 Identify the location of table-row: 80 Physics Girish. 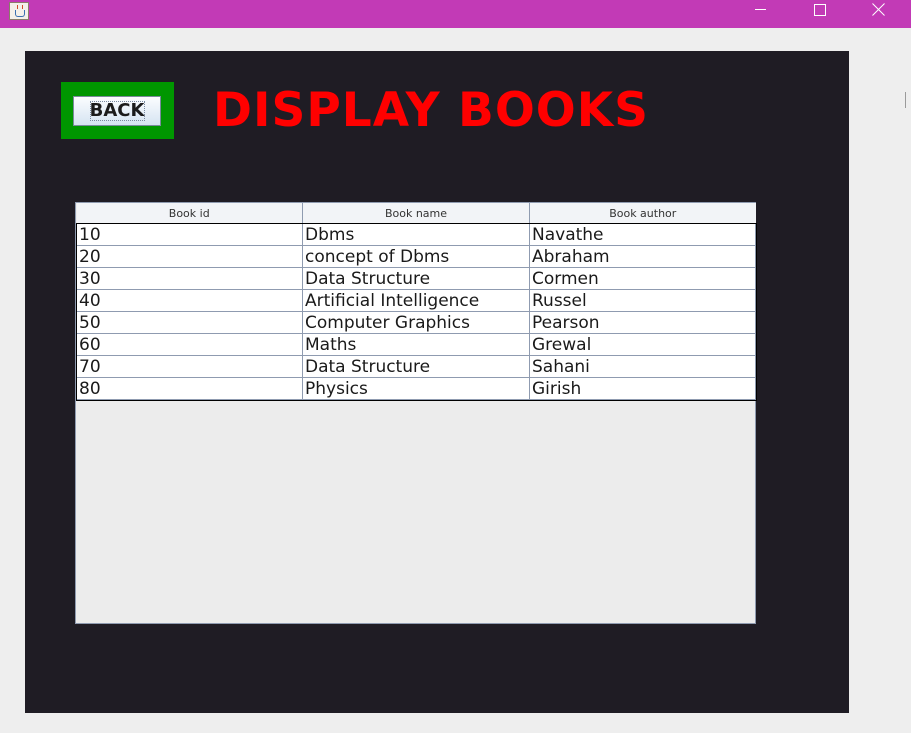
(416, 388).